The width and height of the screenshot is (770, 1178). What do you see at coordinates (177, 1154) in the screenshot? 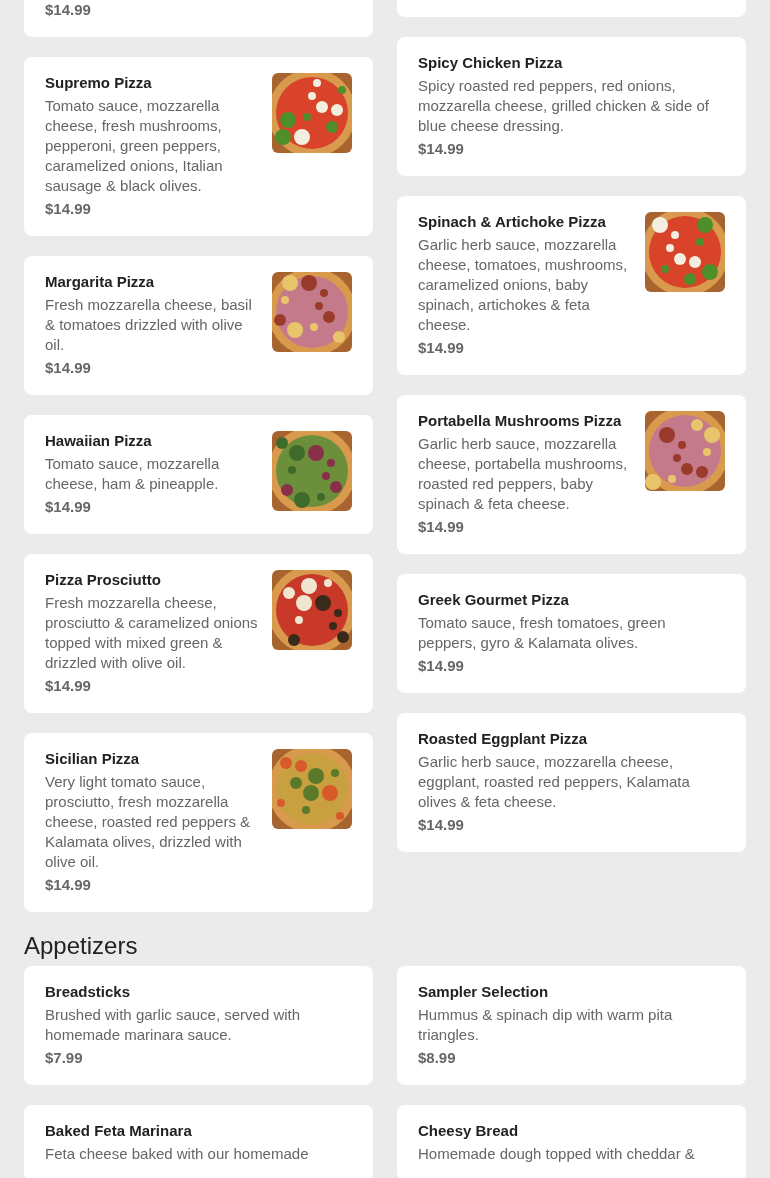
I see `item-description: Feta cheese baked with our homemade` at bounding box center [177, 1154].